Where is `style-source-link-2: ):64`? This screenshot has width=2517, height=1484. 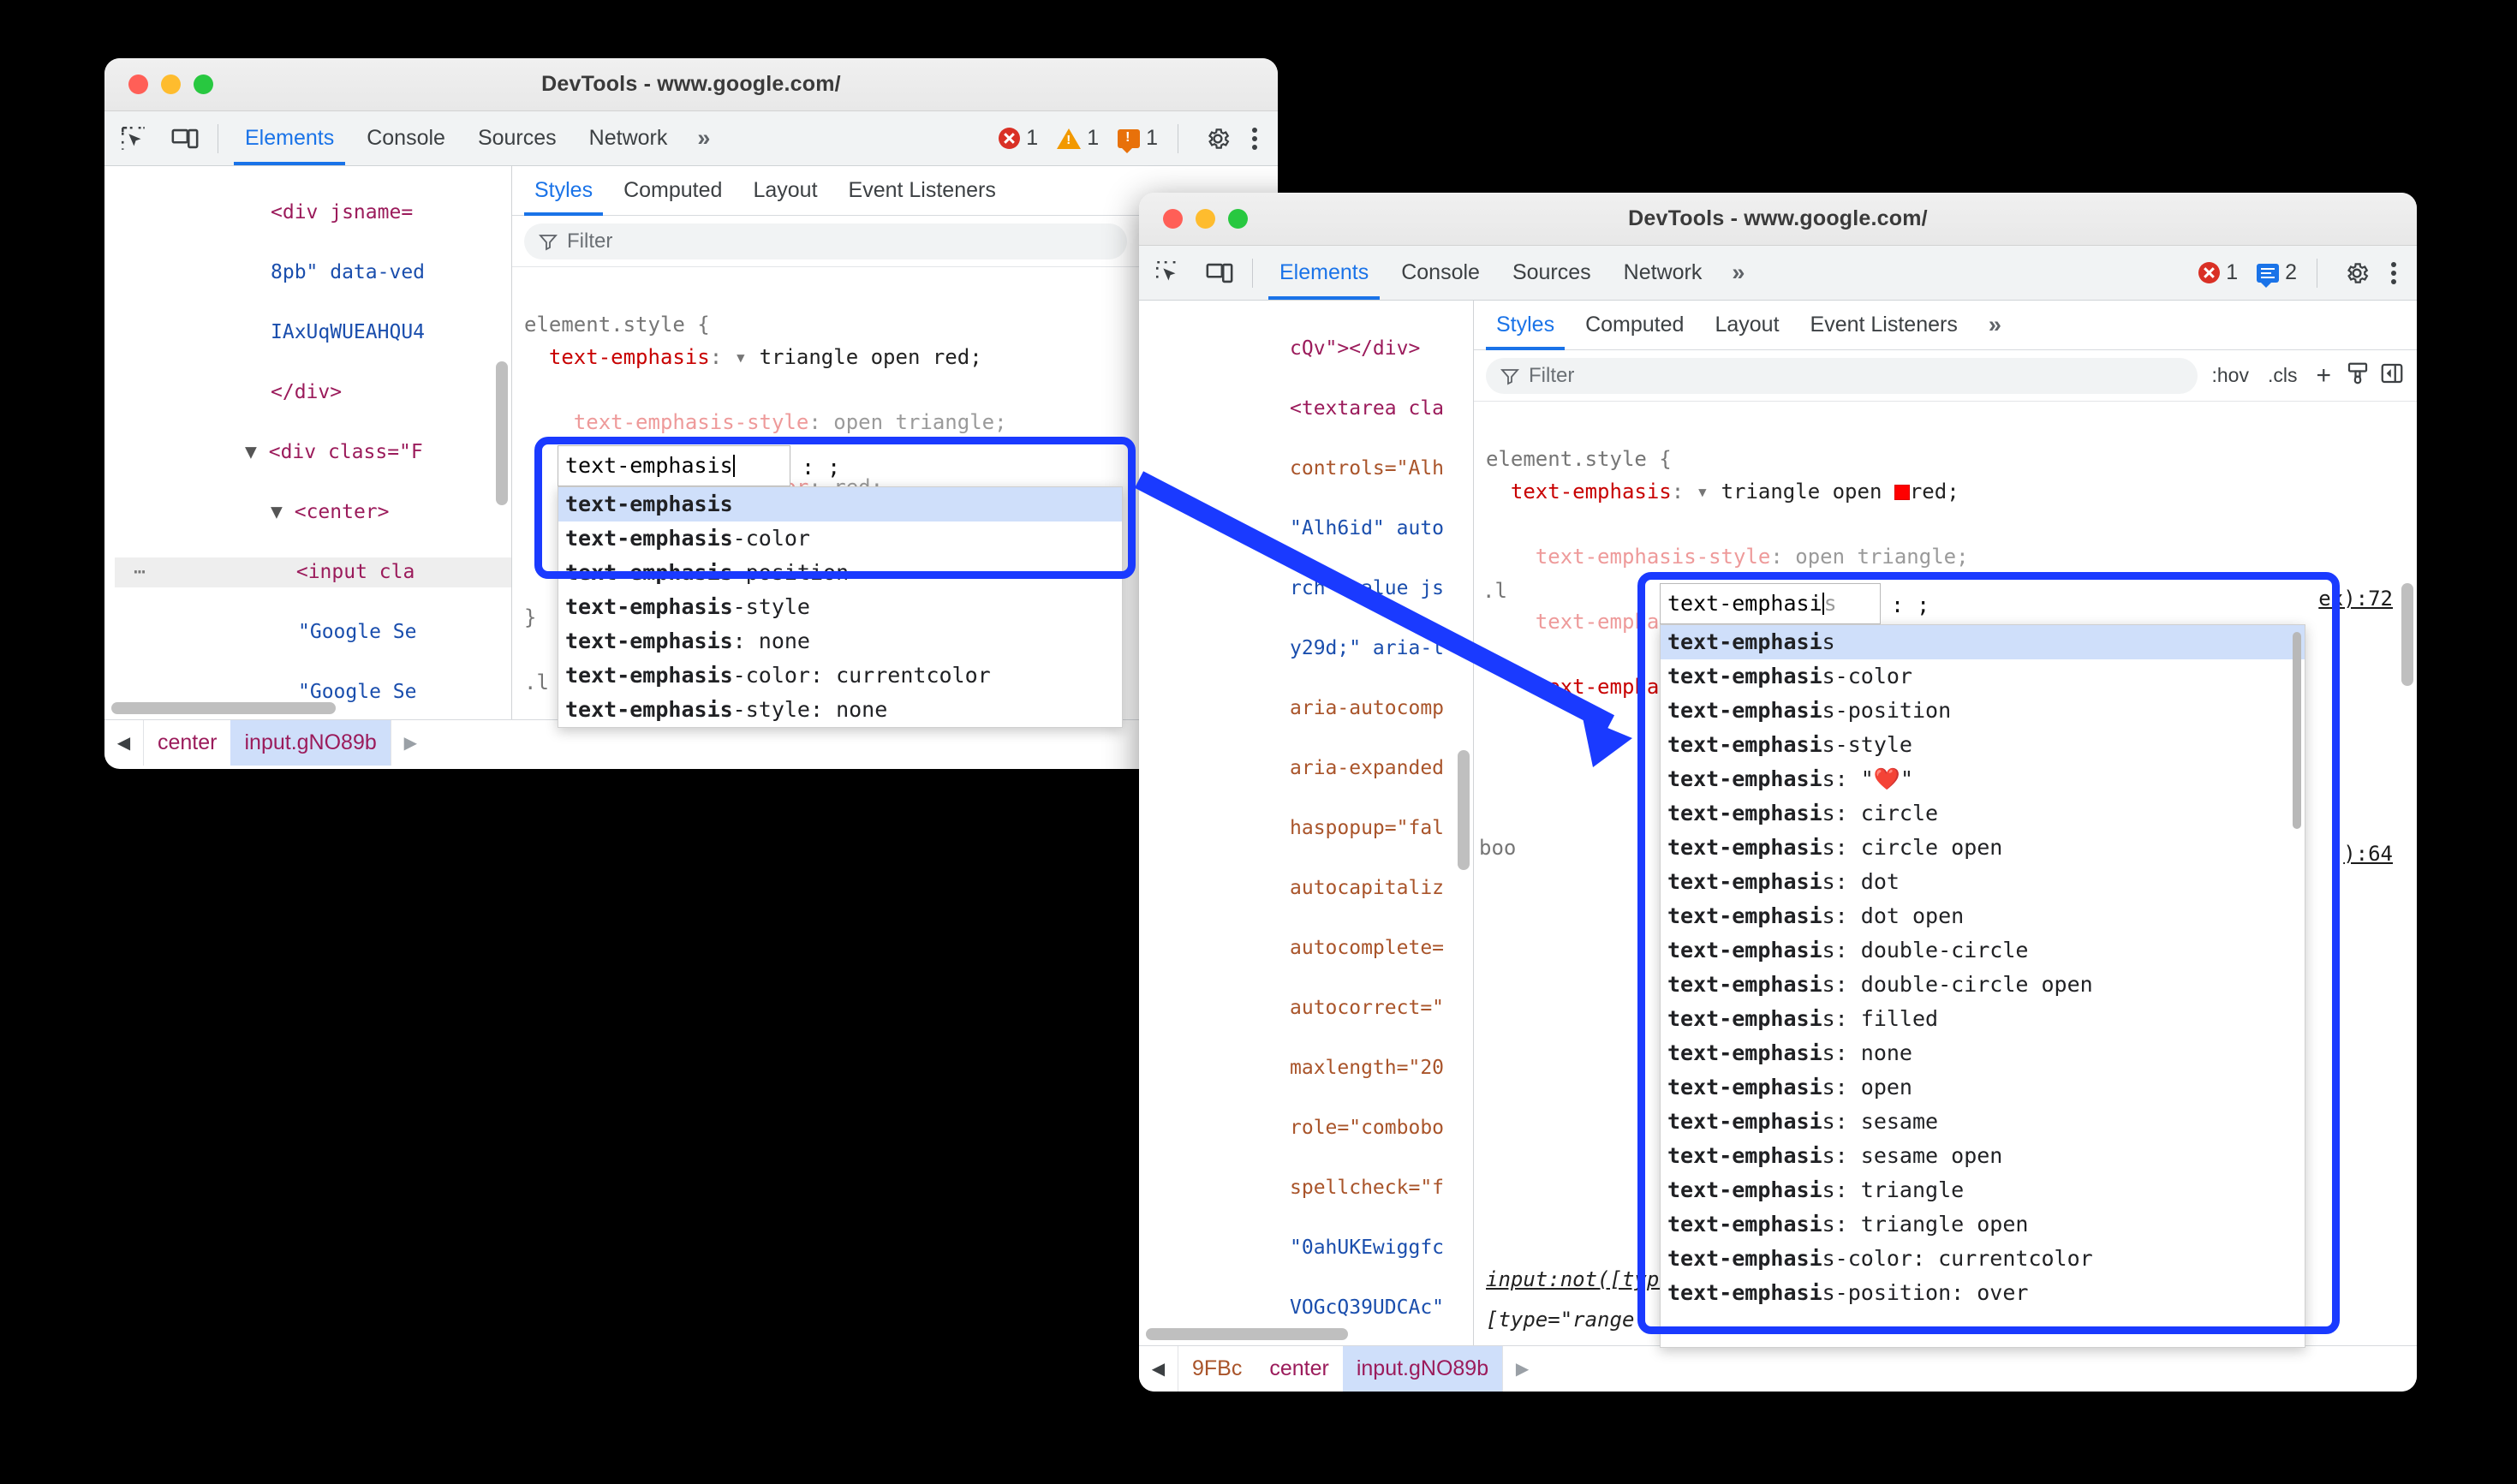 style-source-link-2: ):64 is located at coordinates (2368, 854).